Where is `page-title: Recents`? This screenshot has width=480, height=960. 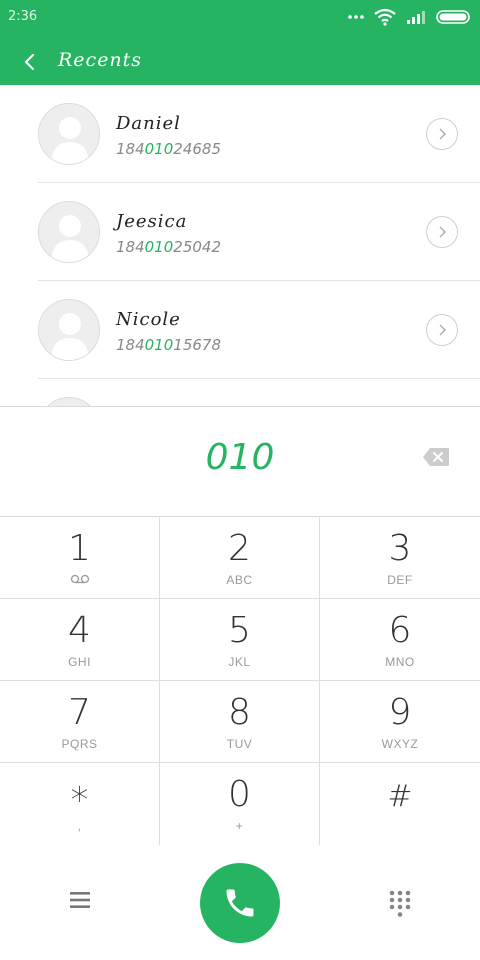 page-title: Recents is located at coordinates (100, 60).